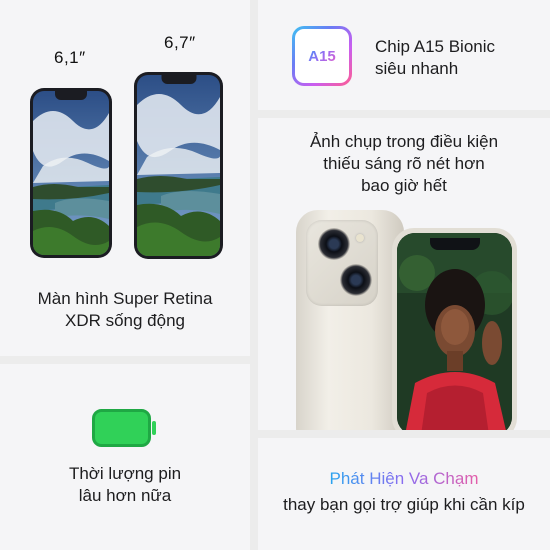 Image resolution: width=550 pixels, height=550 pixels. What do you see at coordinates (417, 68) in the screenshot?
I see `chip-title-line2: siêu nhanh` at bounding box center [417, 68].